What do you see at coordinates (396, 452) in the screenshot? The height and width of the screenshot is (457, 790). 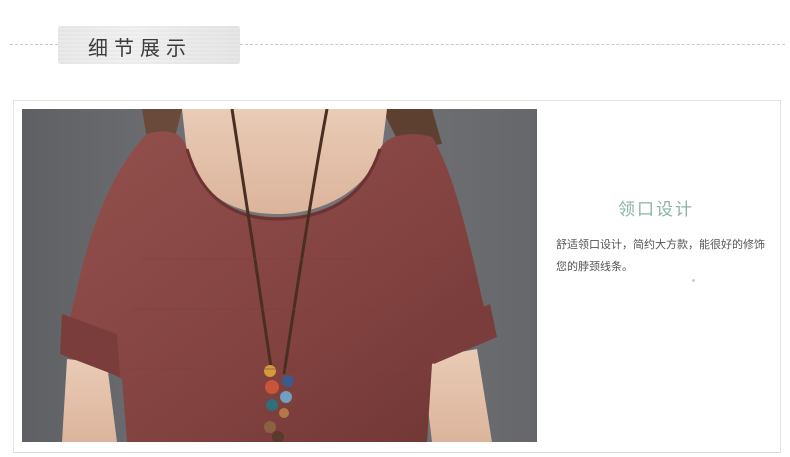 I see `frame-bottom-line` at bounding box center [396, 452].